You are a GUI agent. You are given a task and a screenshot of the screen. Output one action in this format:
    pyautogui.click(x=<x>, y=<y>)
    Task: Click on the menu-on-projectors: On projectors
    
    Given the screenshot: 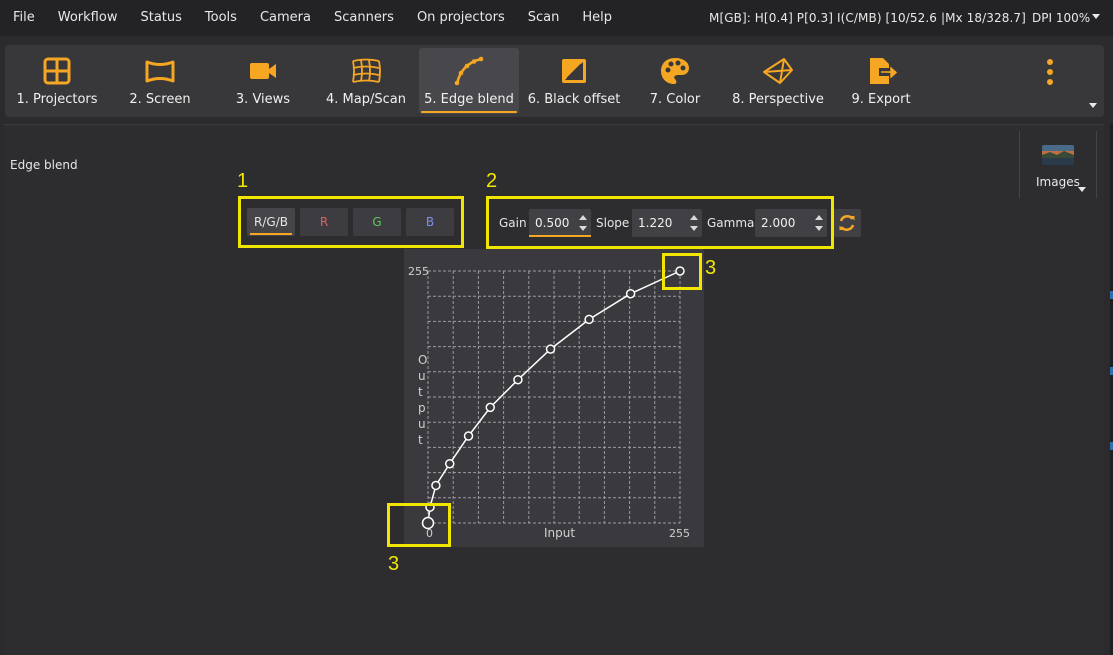 What is the action you would take?
    pyautogui.click(x=460, y=18)
    